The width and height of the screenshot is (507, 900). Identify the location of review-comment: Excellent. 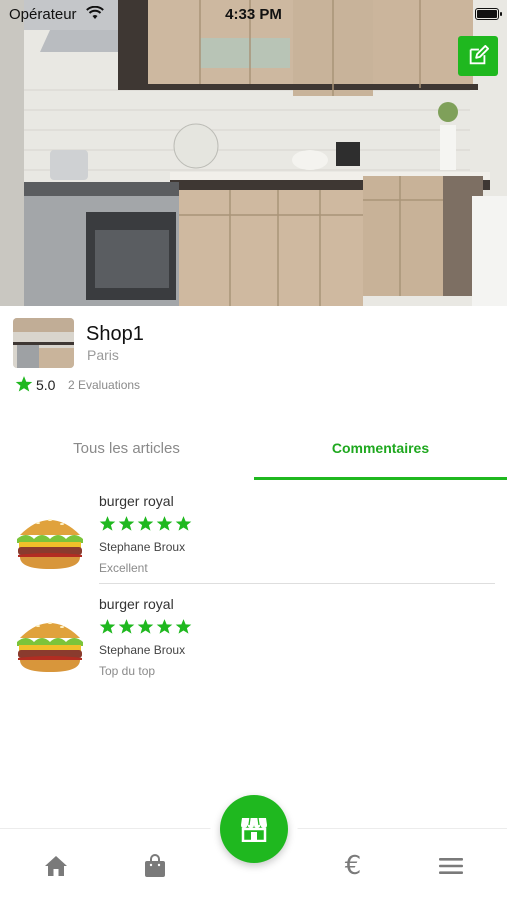
(123, 568).